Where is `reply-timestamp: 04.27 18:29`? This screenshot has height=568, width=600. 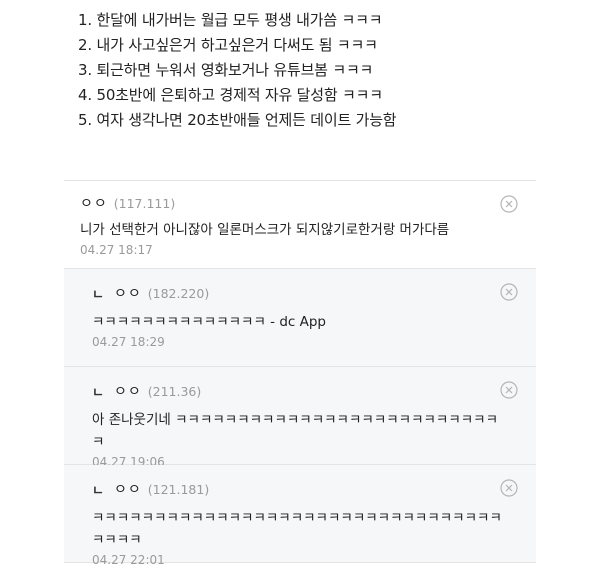
reply-timestamp: 04.27 18:29 is located at coordinates (128, 342).